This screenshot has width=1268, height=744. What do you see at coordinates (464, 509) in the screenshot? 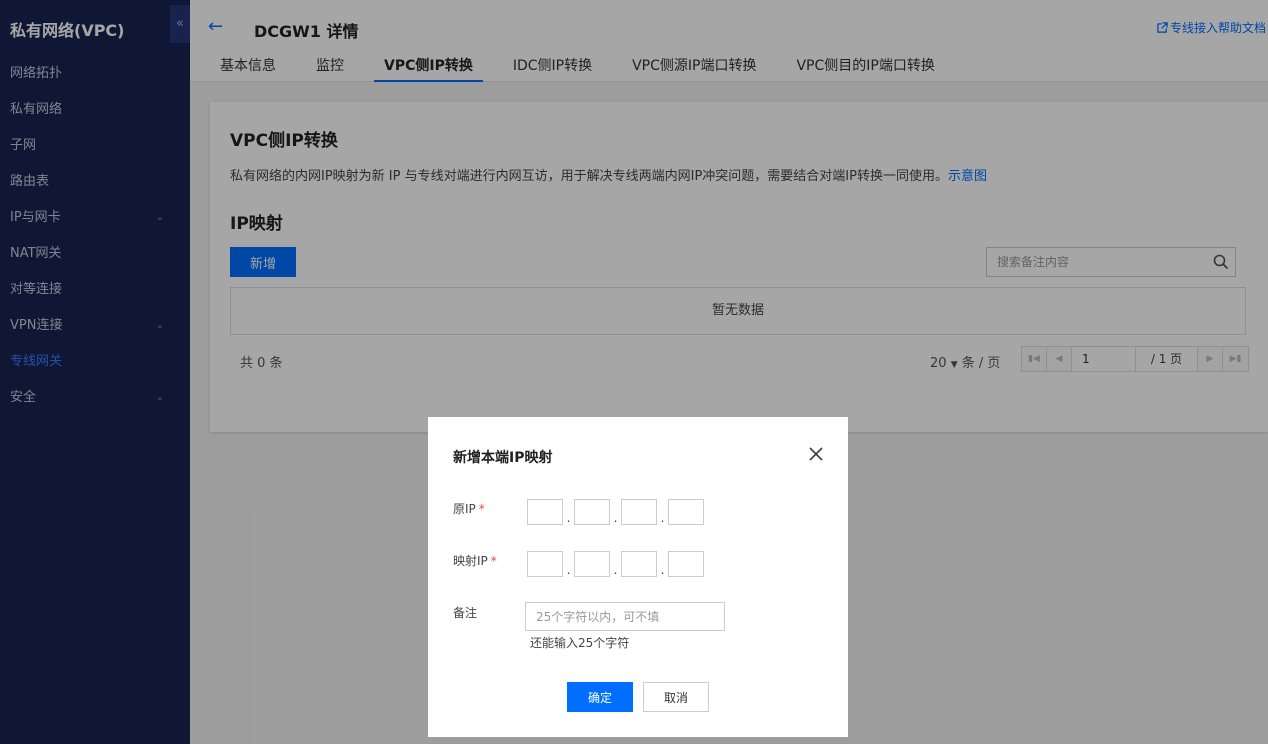
I see `source-ip-label-text: 原IP` at bounding box center [464, 509].